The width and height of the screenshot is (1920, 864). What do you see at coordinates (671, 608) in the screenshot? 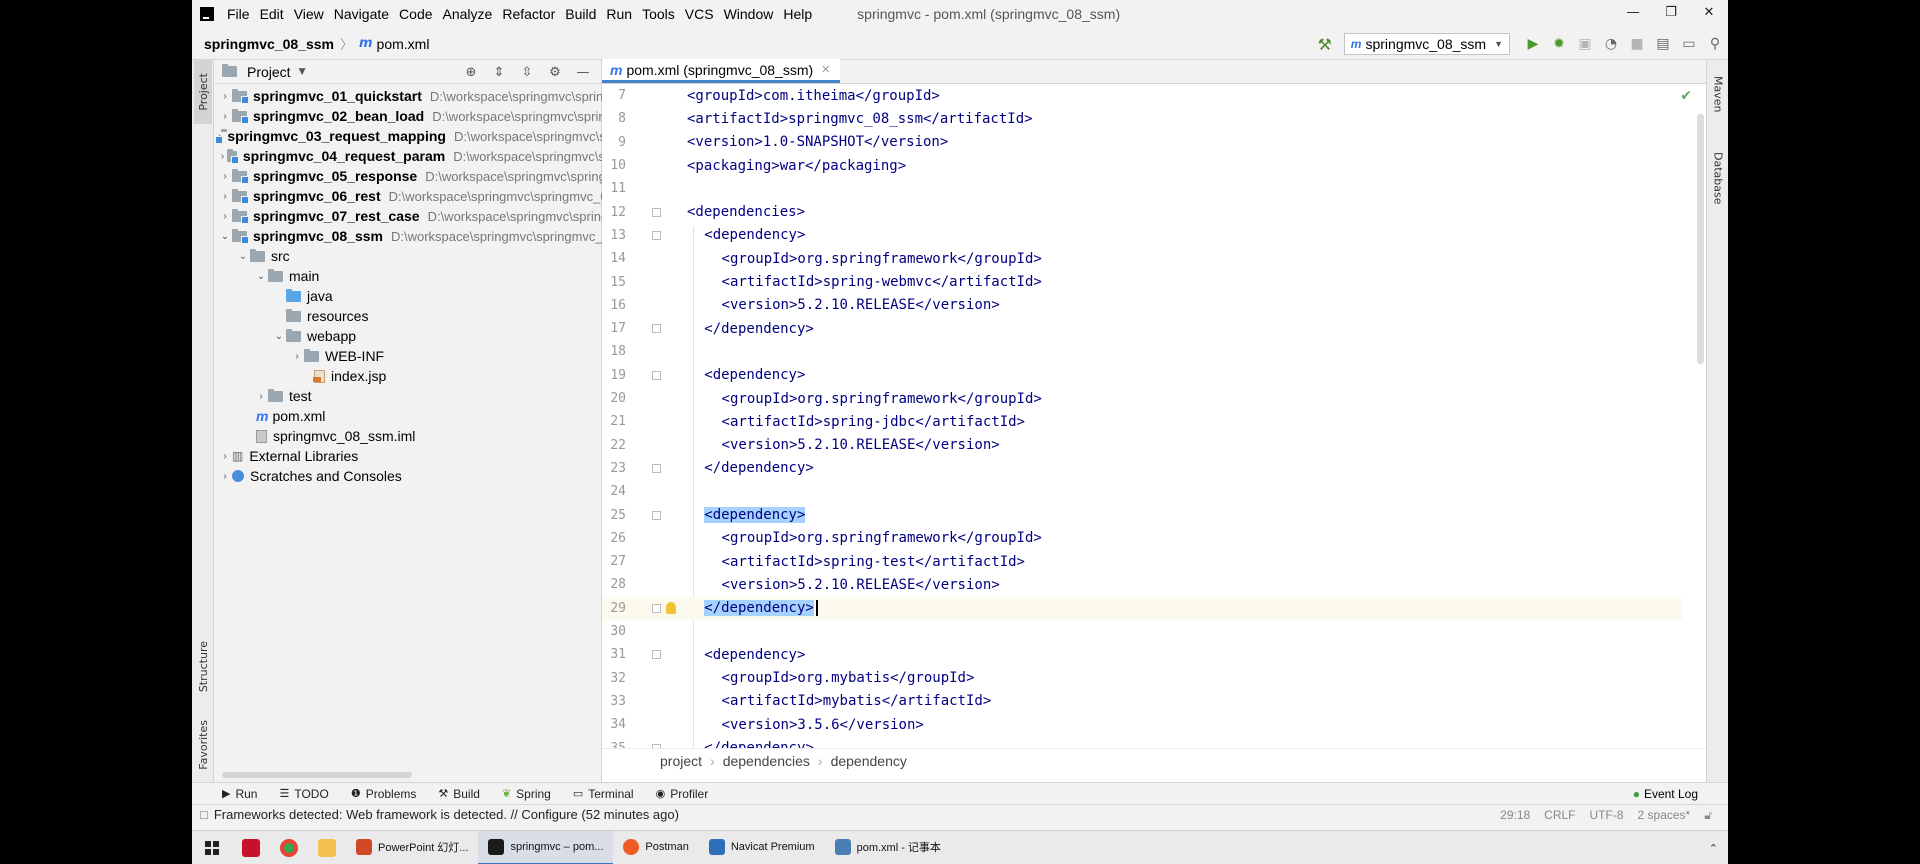
I see `intention-bulb-icon` at bounding box center [671, 608].